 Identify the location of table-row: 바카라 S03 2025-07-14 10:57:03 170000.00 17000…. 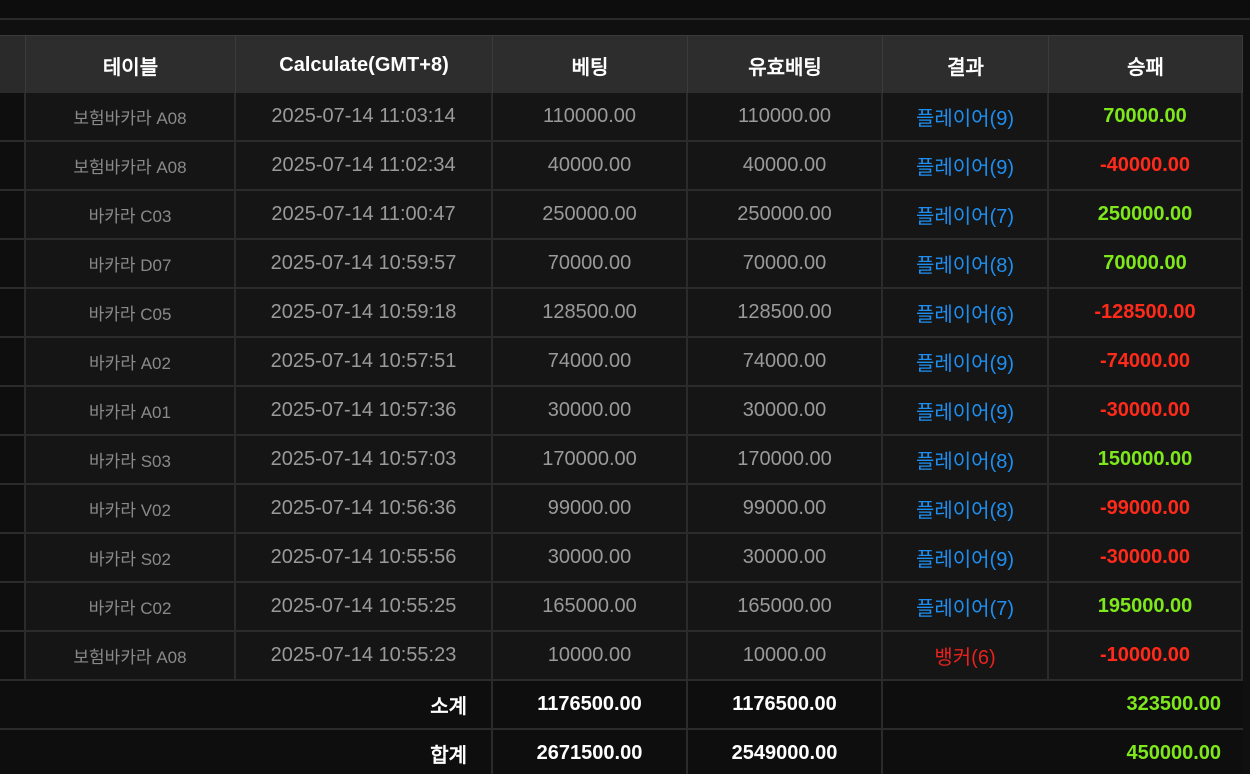
(621, 460).